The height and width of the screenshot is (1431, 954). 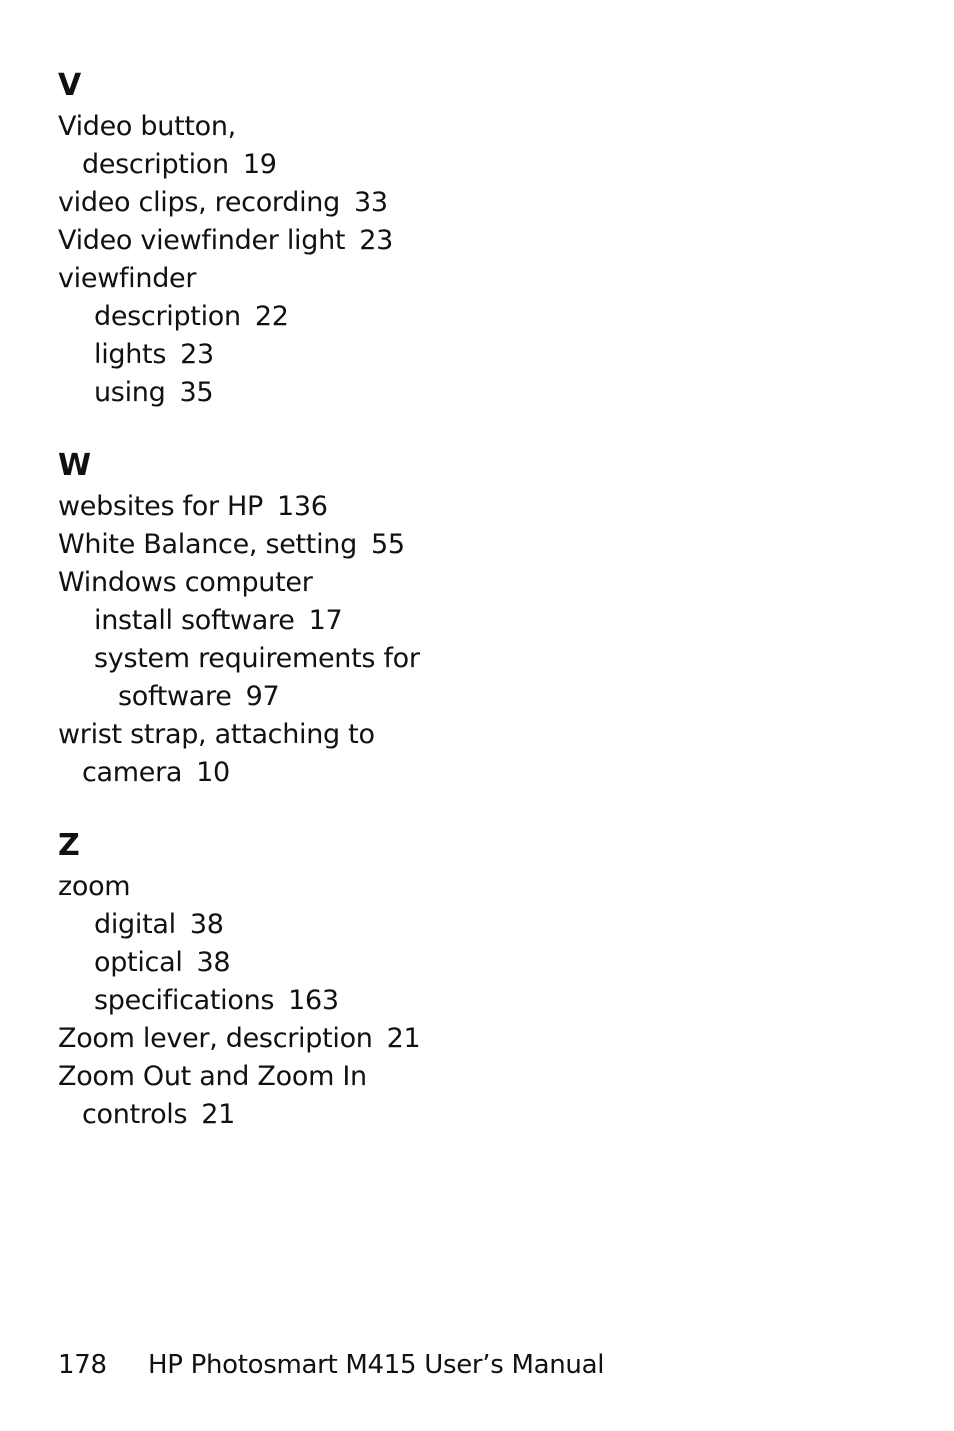 What do you see at coordinates (260, 164) in the screenshot?
I see `entry-page-reference: 19` at bounding box center [260, 164].